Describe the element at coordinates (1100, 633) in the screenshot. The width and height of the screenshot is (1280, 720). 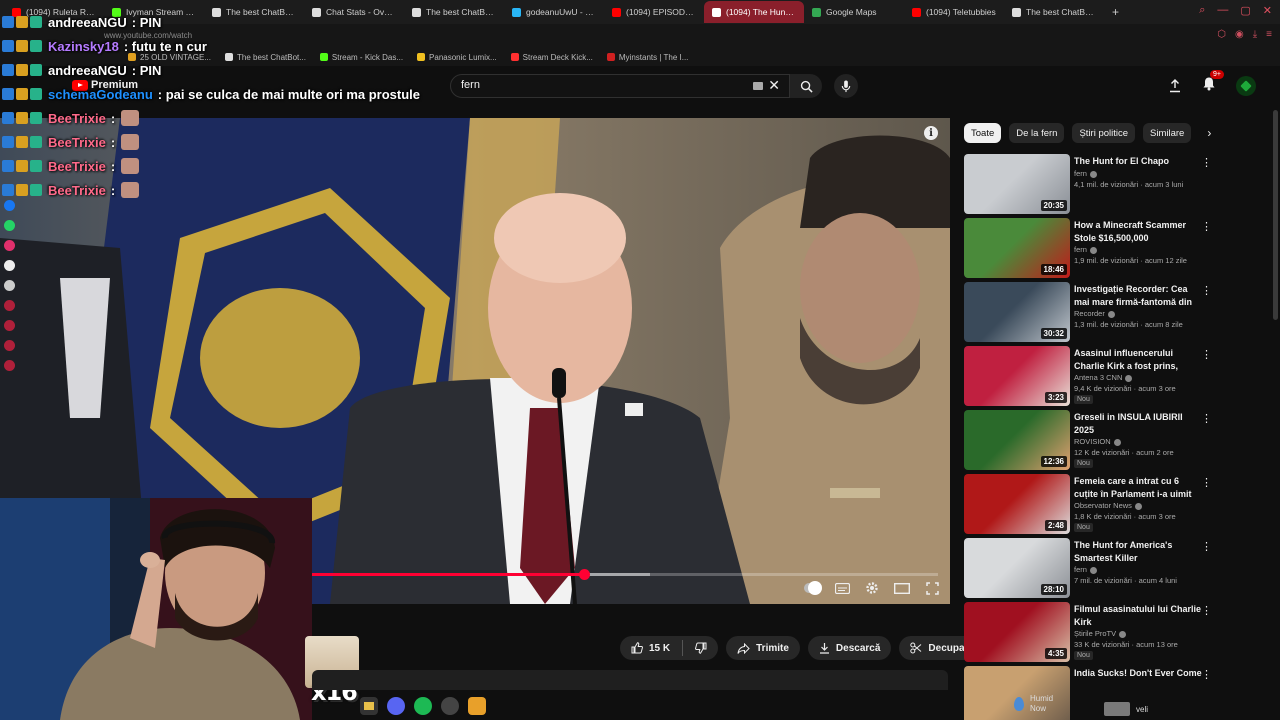
I see `channel-name: Știrile ProTV` at that location.